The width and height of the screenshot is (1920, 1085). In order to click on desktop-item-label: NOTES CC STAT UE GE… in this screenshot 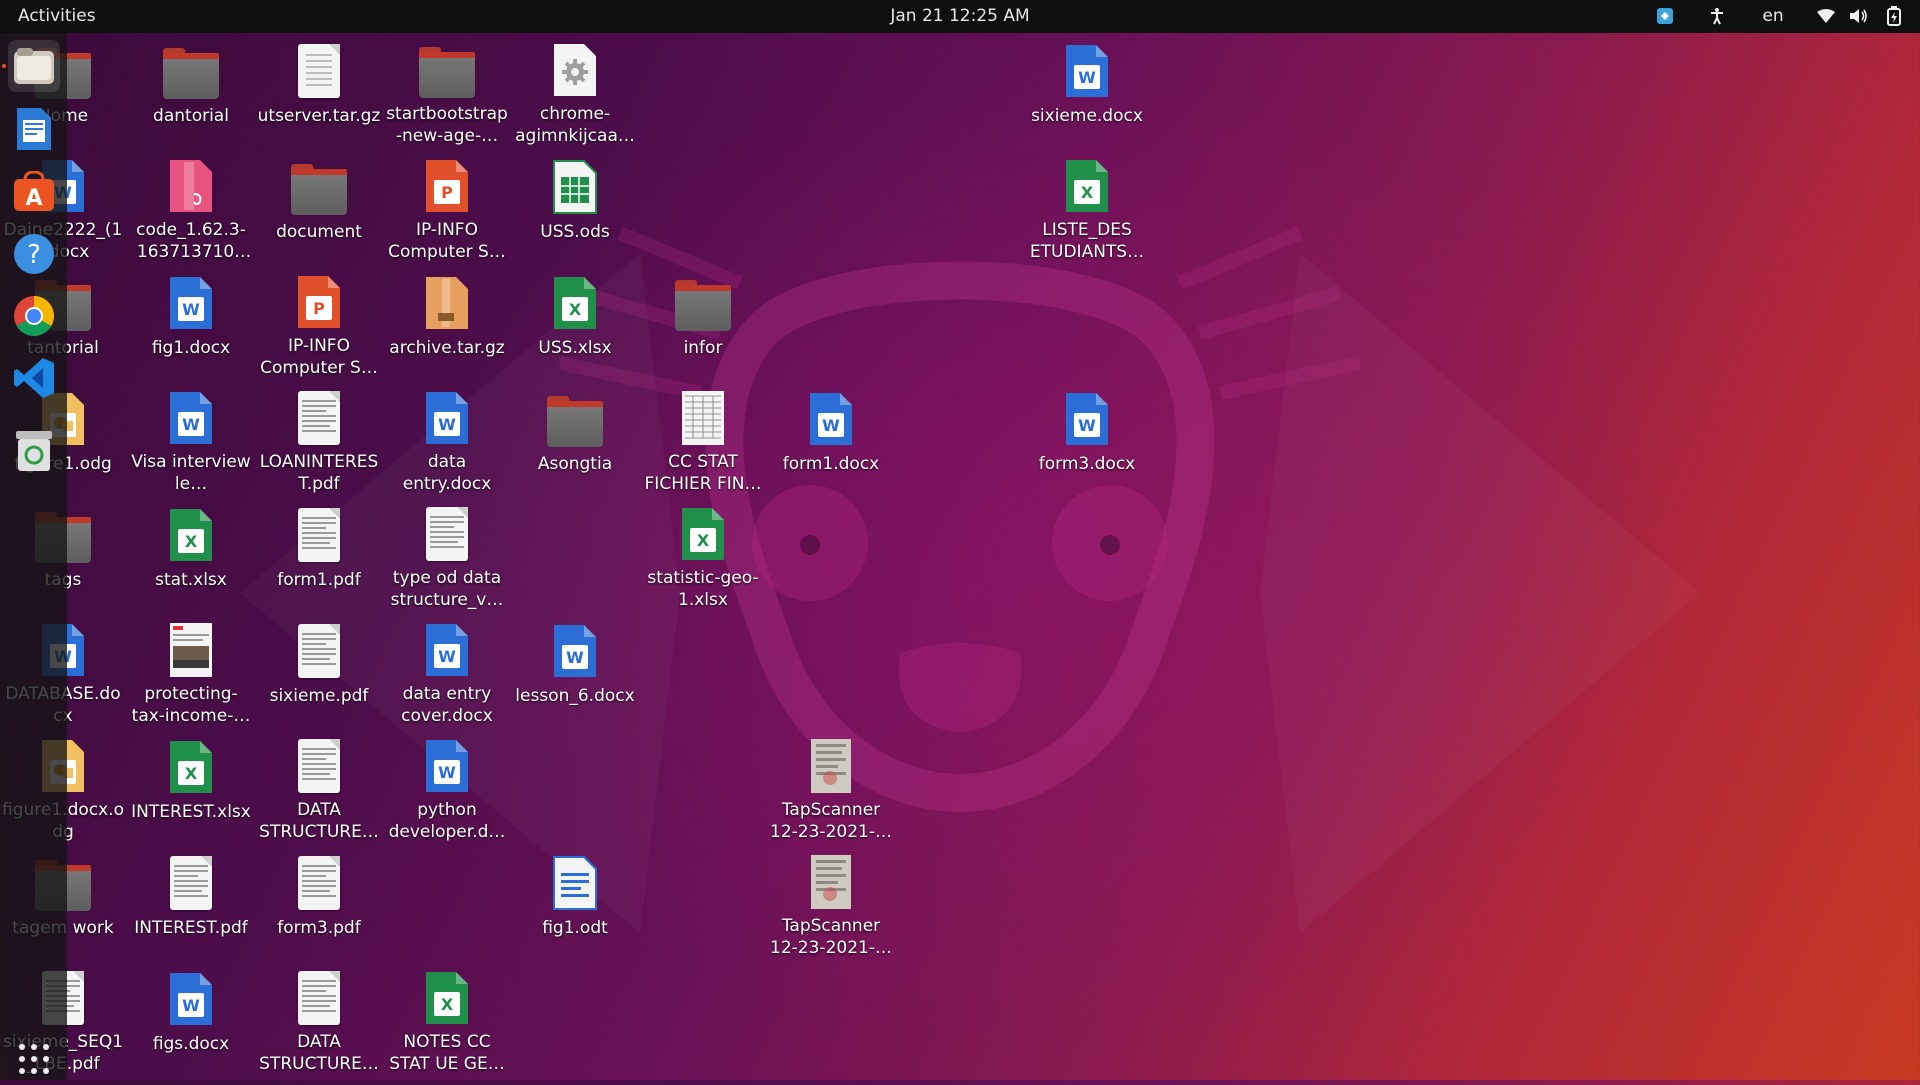, I will do `click(447, 1052)`.